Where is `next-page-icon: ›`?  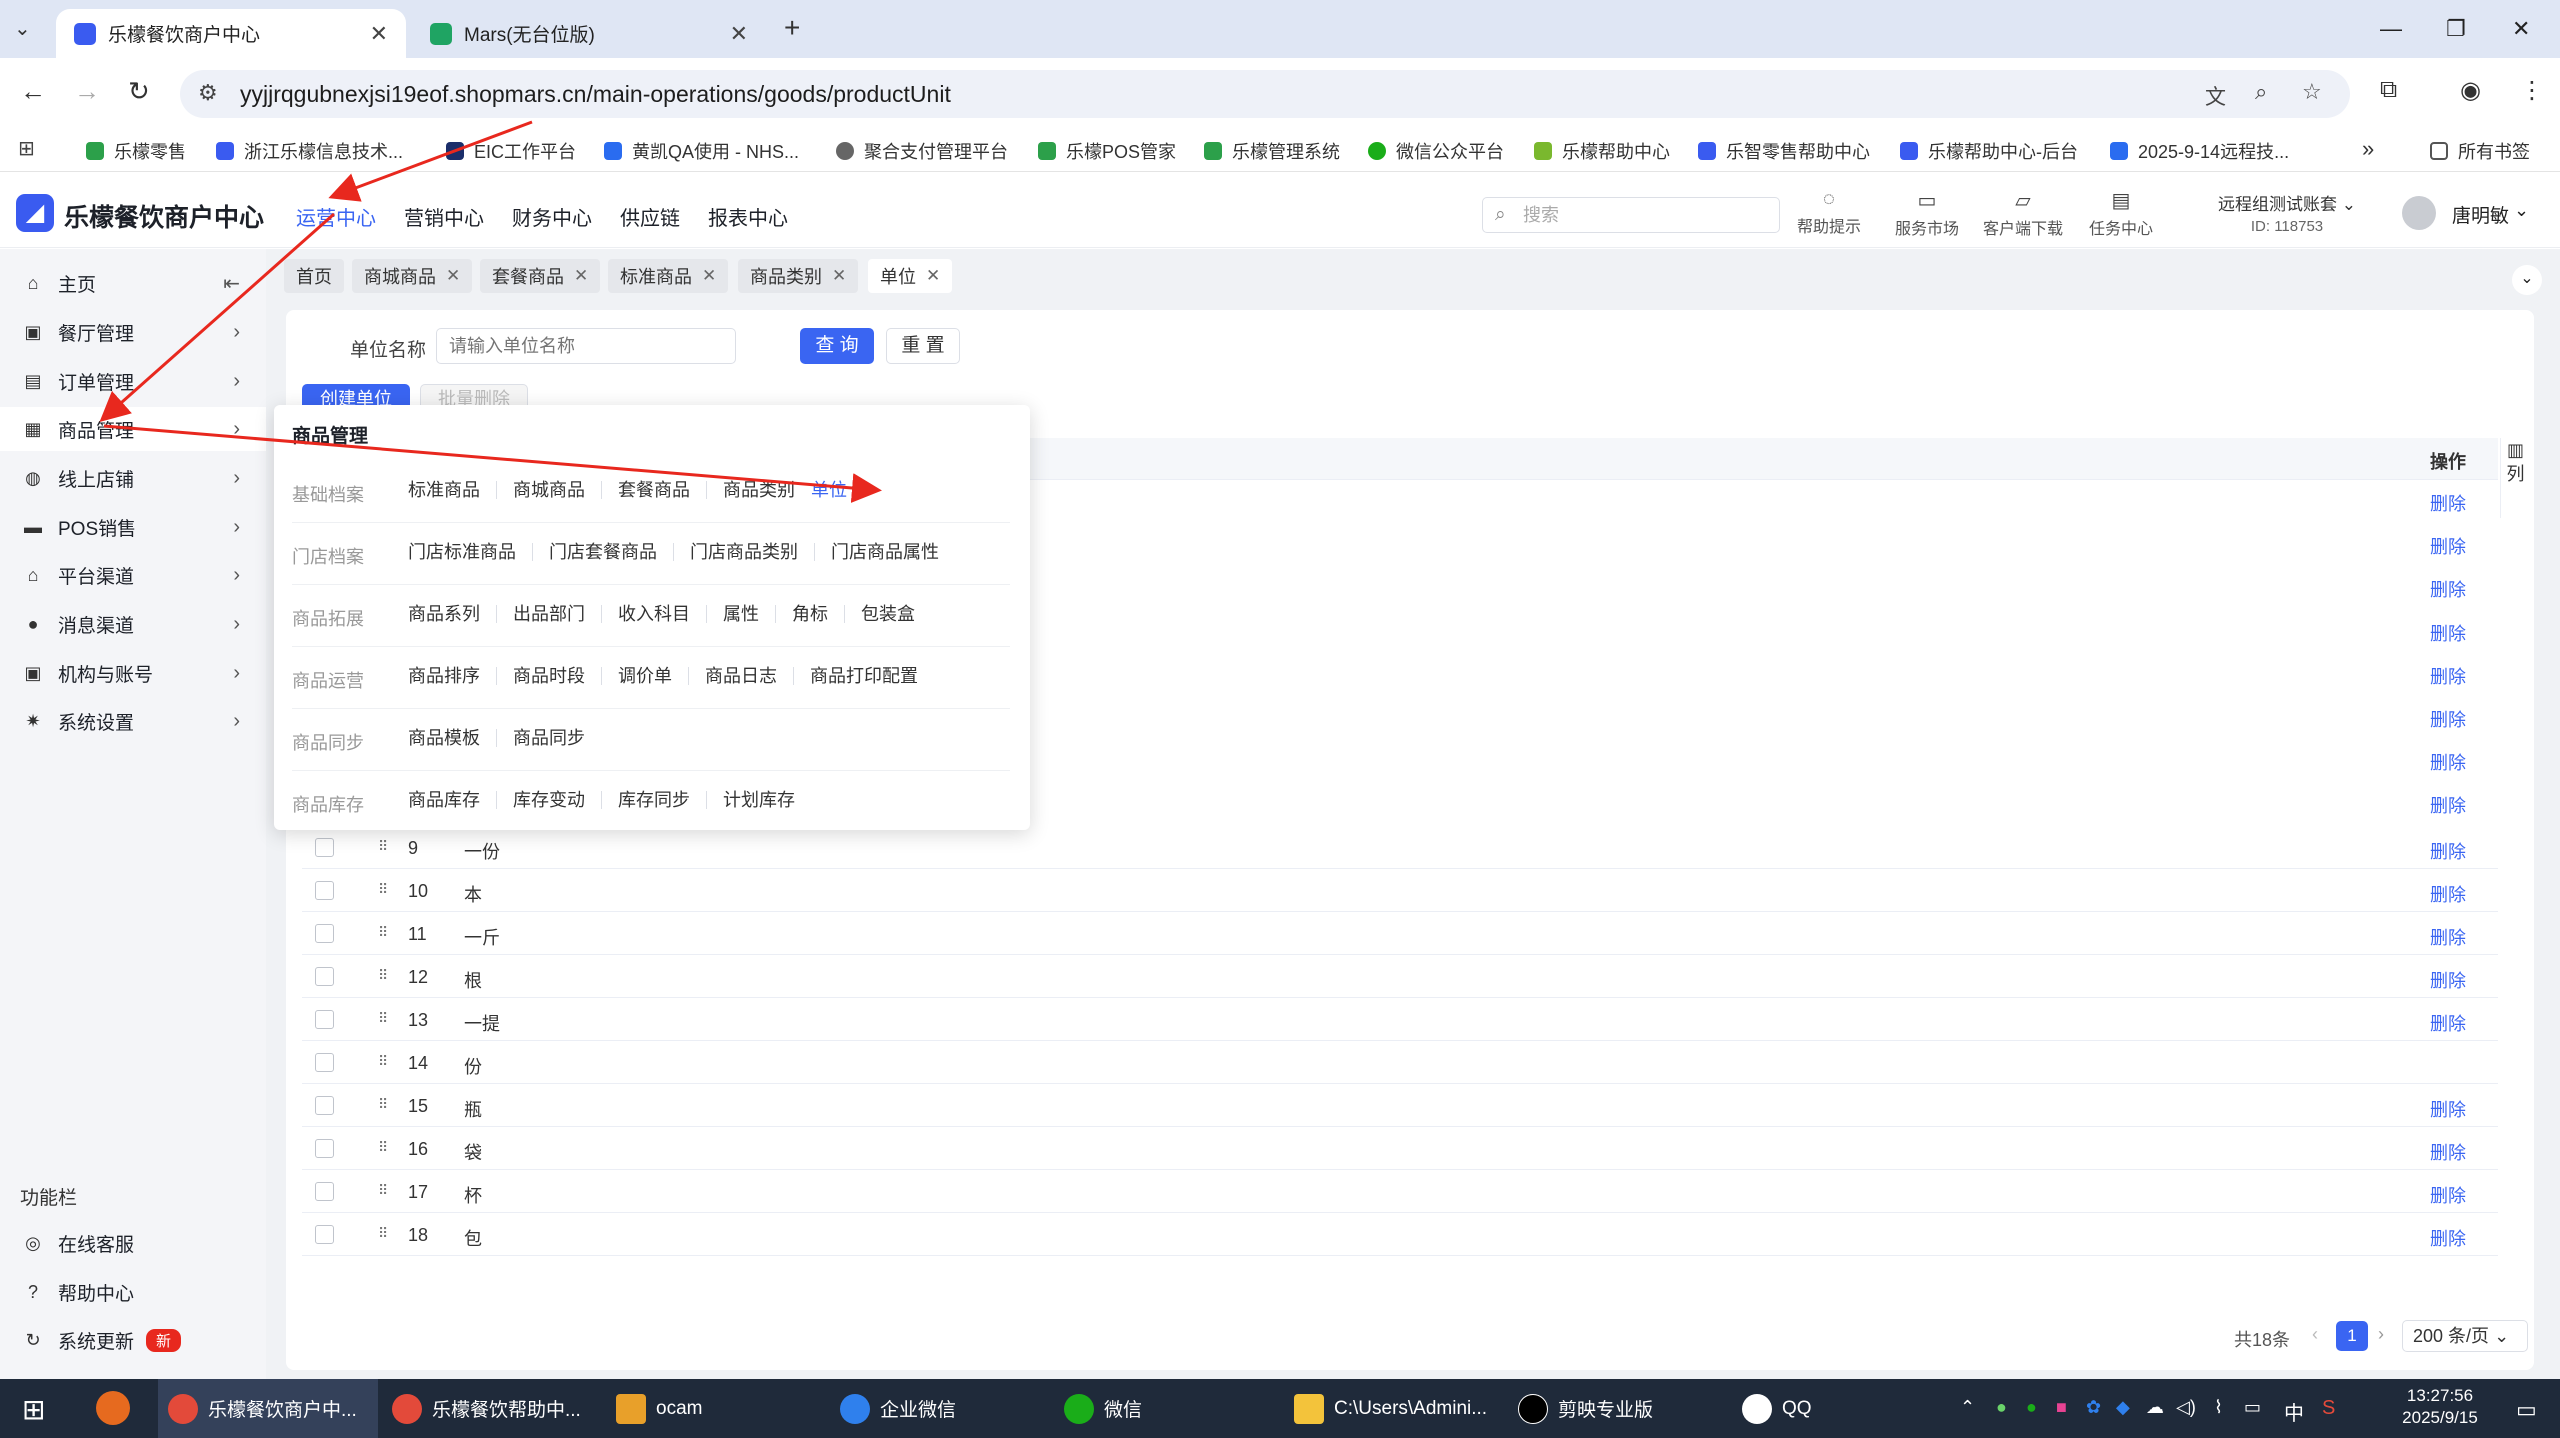
next-page-icon: › is located at coordinates (2381, 1334).